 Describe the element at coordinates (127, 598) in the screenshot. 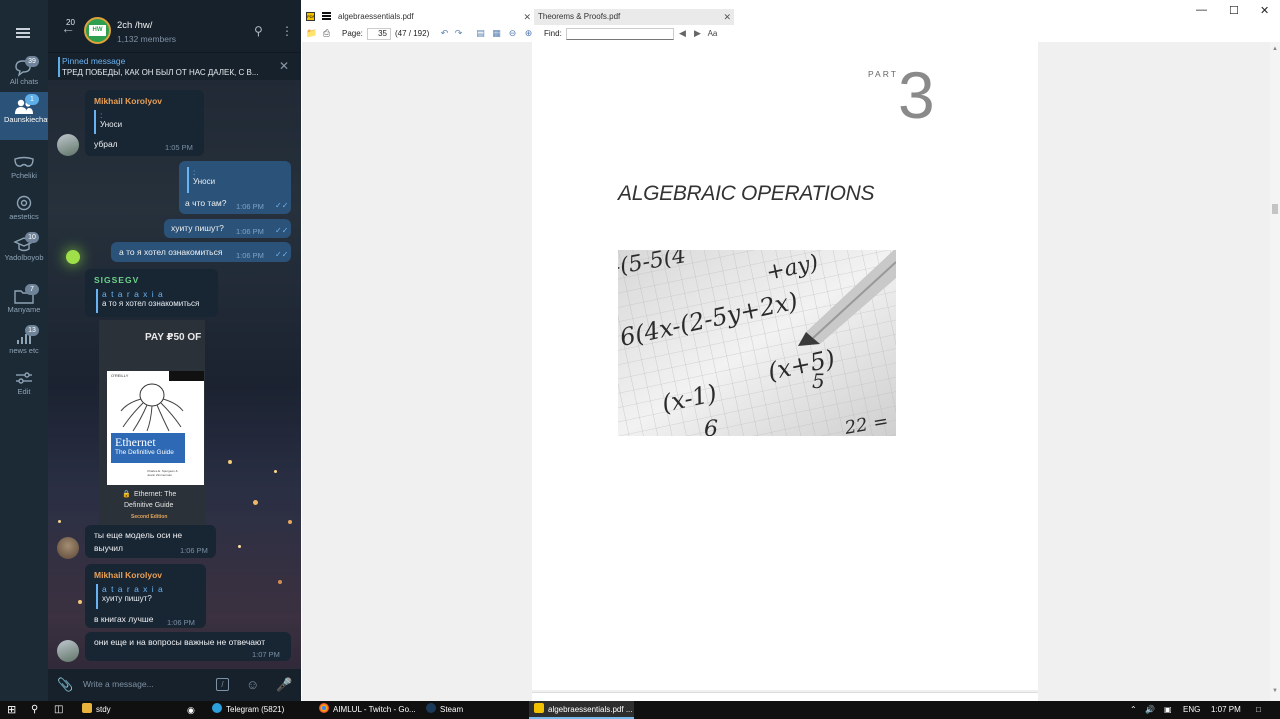

I see `quote-text: хуиту пишут?` at that location.